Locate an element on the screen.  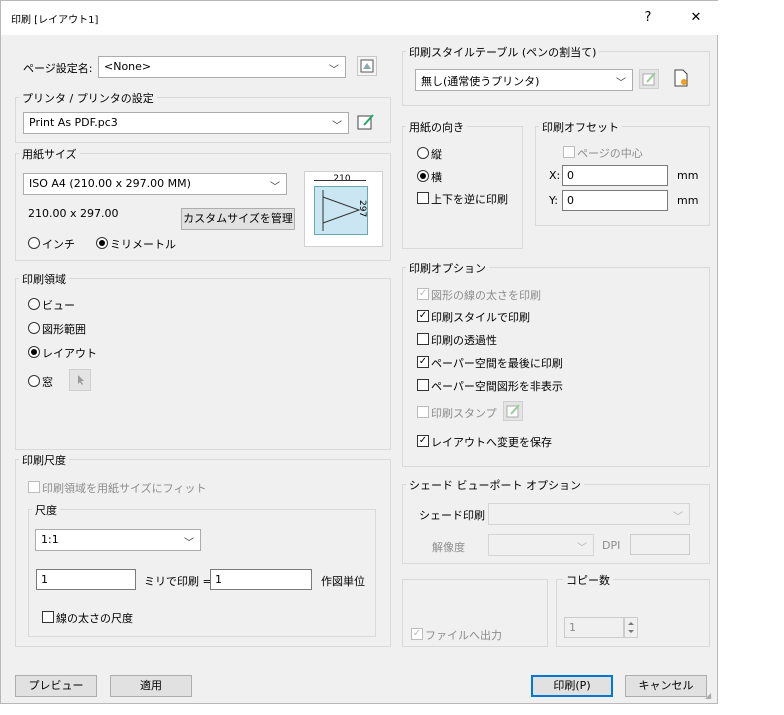
page-setup-icon is located at coordinates (367, 66).